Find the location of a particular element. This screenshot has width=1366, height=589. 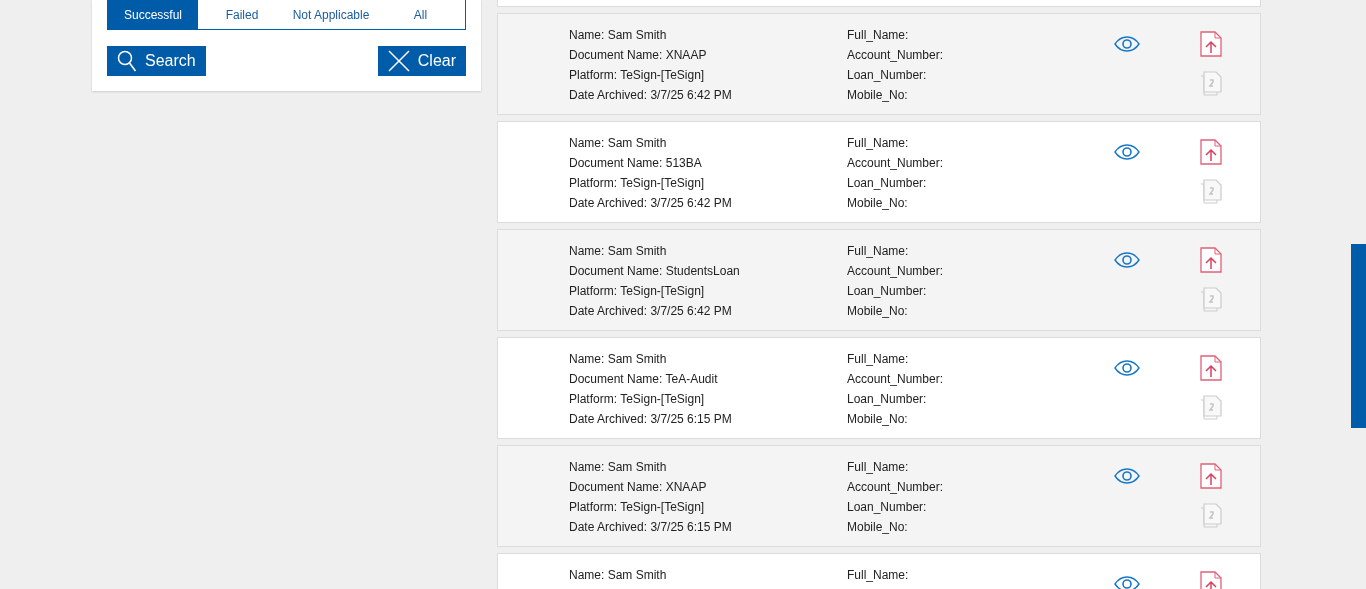

clear-button: Clear is located at coordinates (421, 61).